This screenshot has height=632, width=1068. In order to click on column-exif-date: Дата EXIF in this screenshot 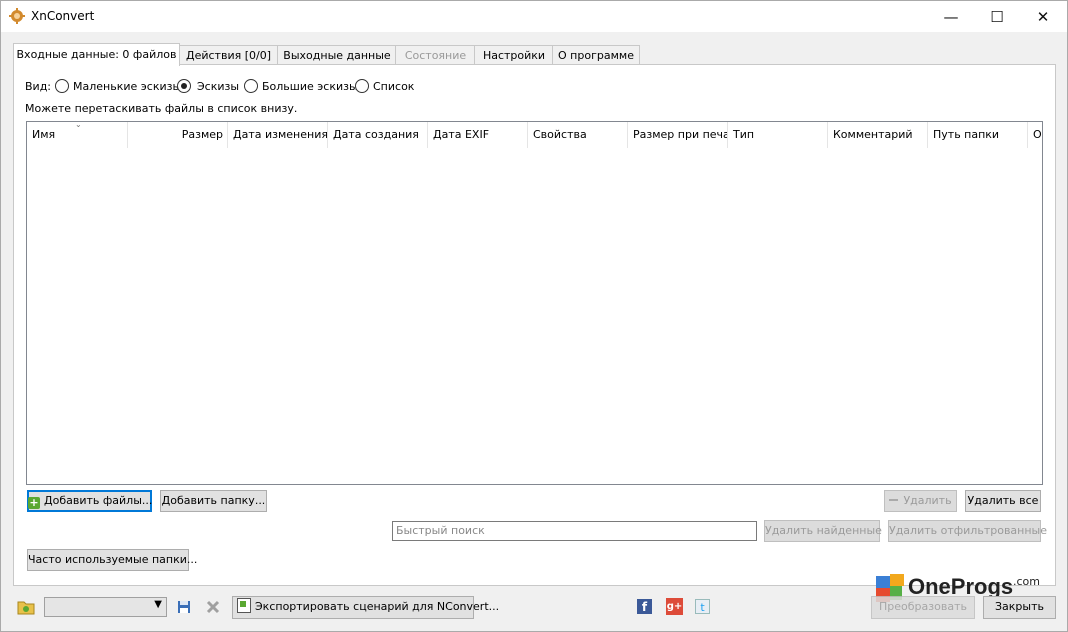, I will do `click(478, 135)`.